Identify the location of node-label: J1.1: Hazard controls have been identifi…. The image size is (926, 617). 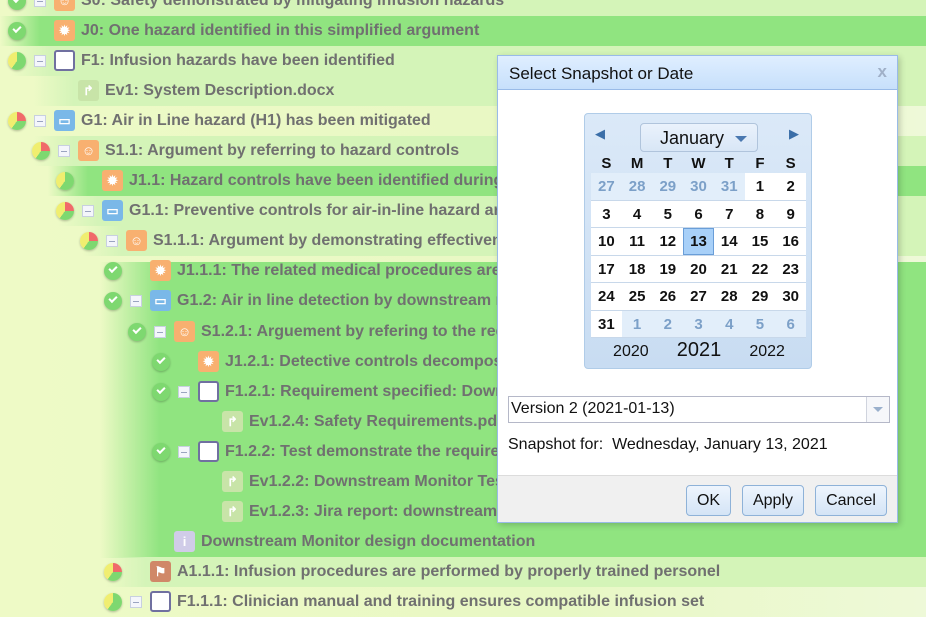
(316, 181).